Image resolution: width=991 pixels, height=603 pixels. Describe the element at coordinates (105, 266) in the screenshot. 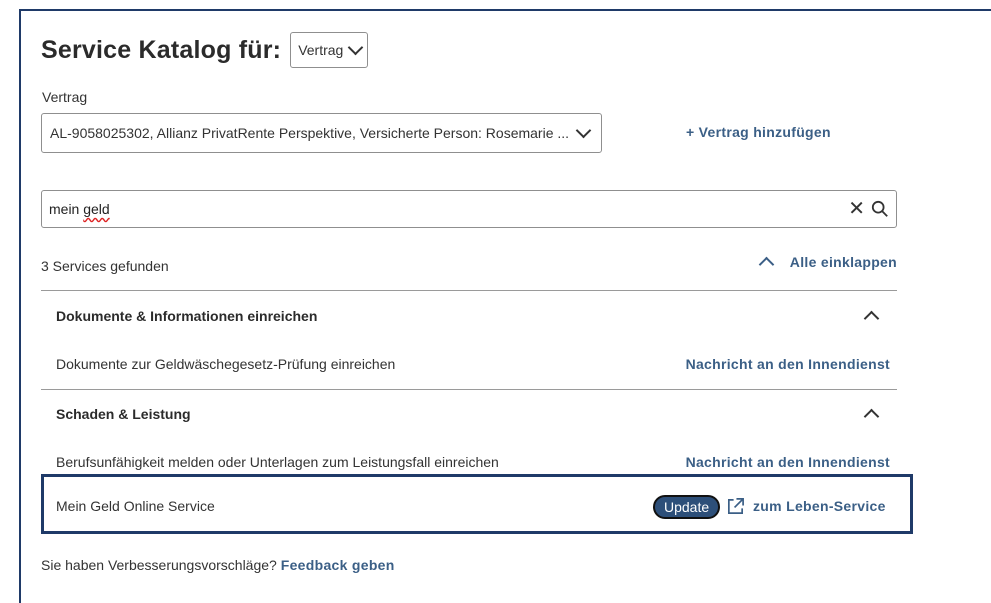

I see `results-count: 3 Services gefunden` at that location.